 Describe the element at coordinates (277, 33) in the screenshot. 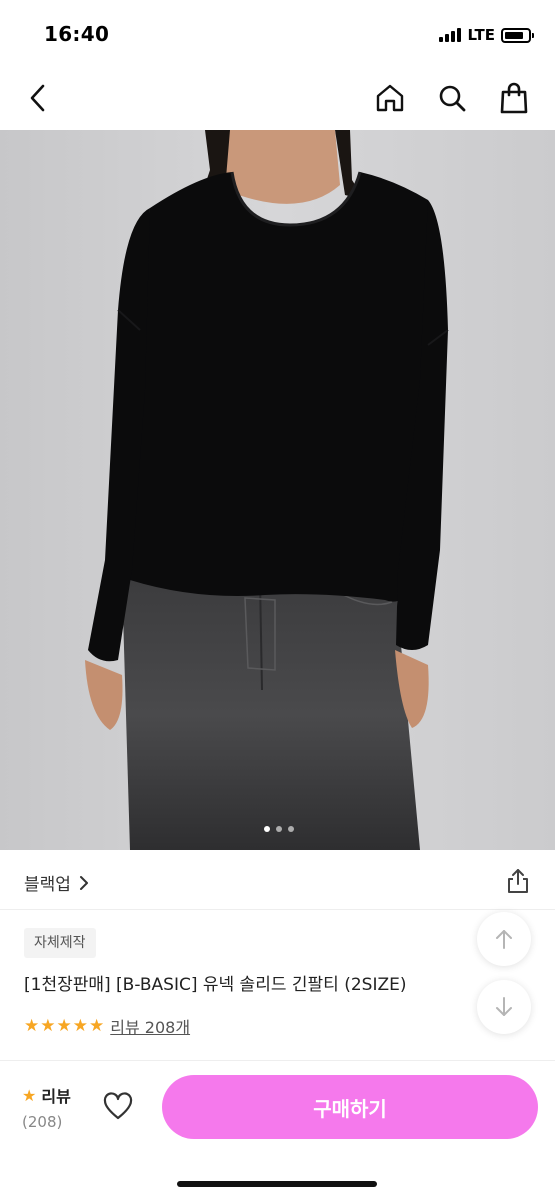

I see `status-bar: 16:40 LTE` at that location.